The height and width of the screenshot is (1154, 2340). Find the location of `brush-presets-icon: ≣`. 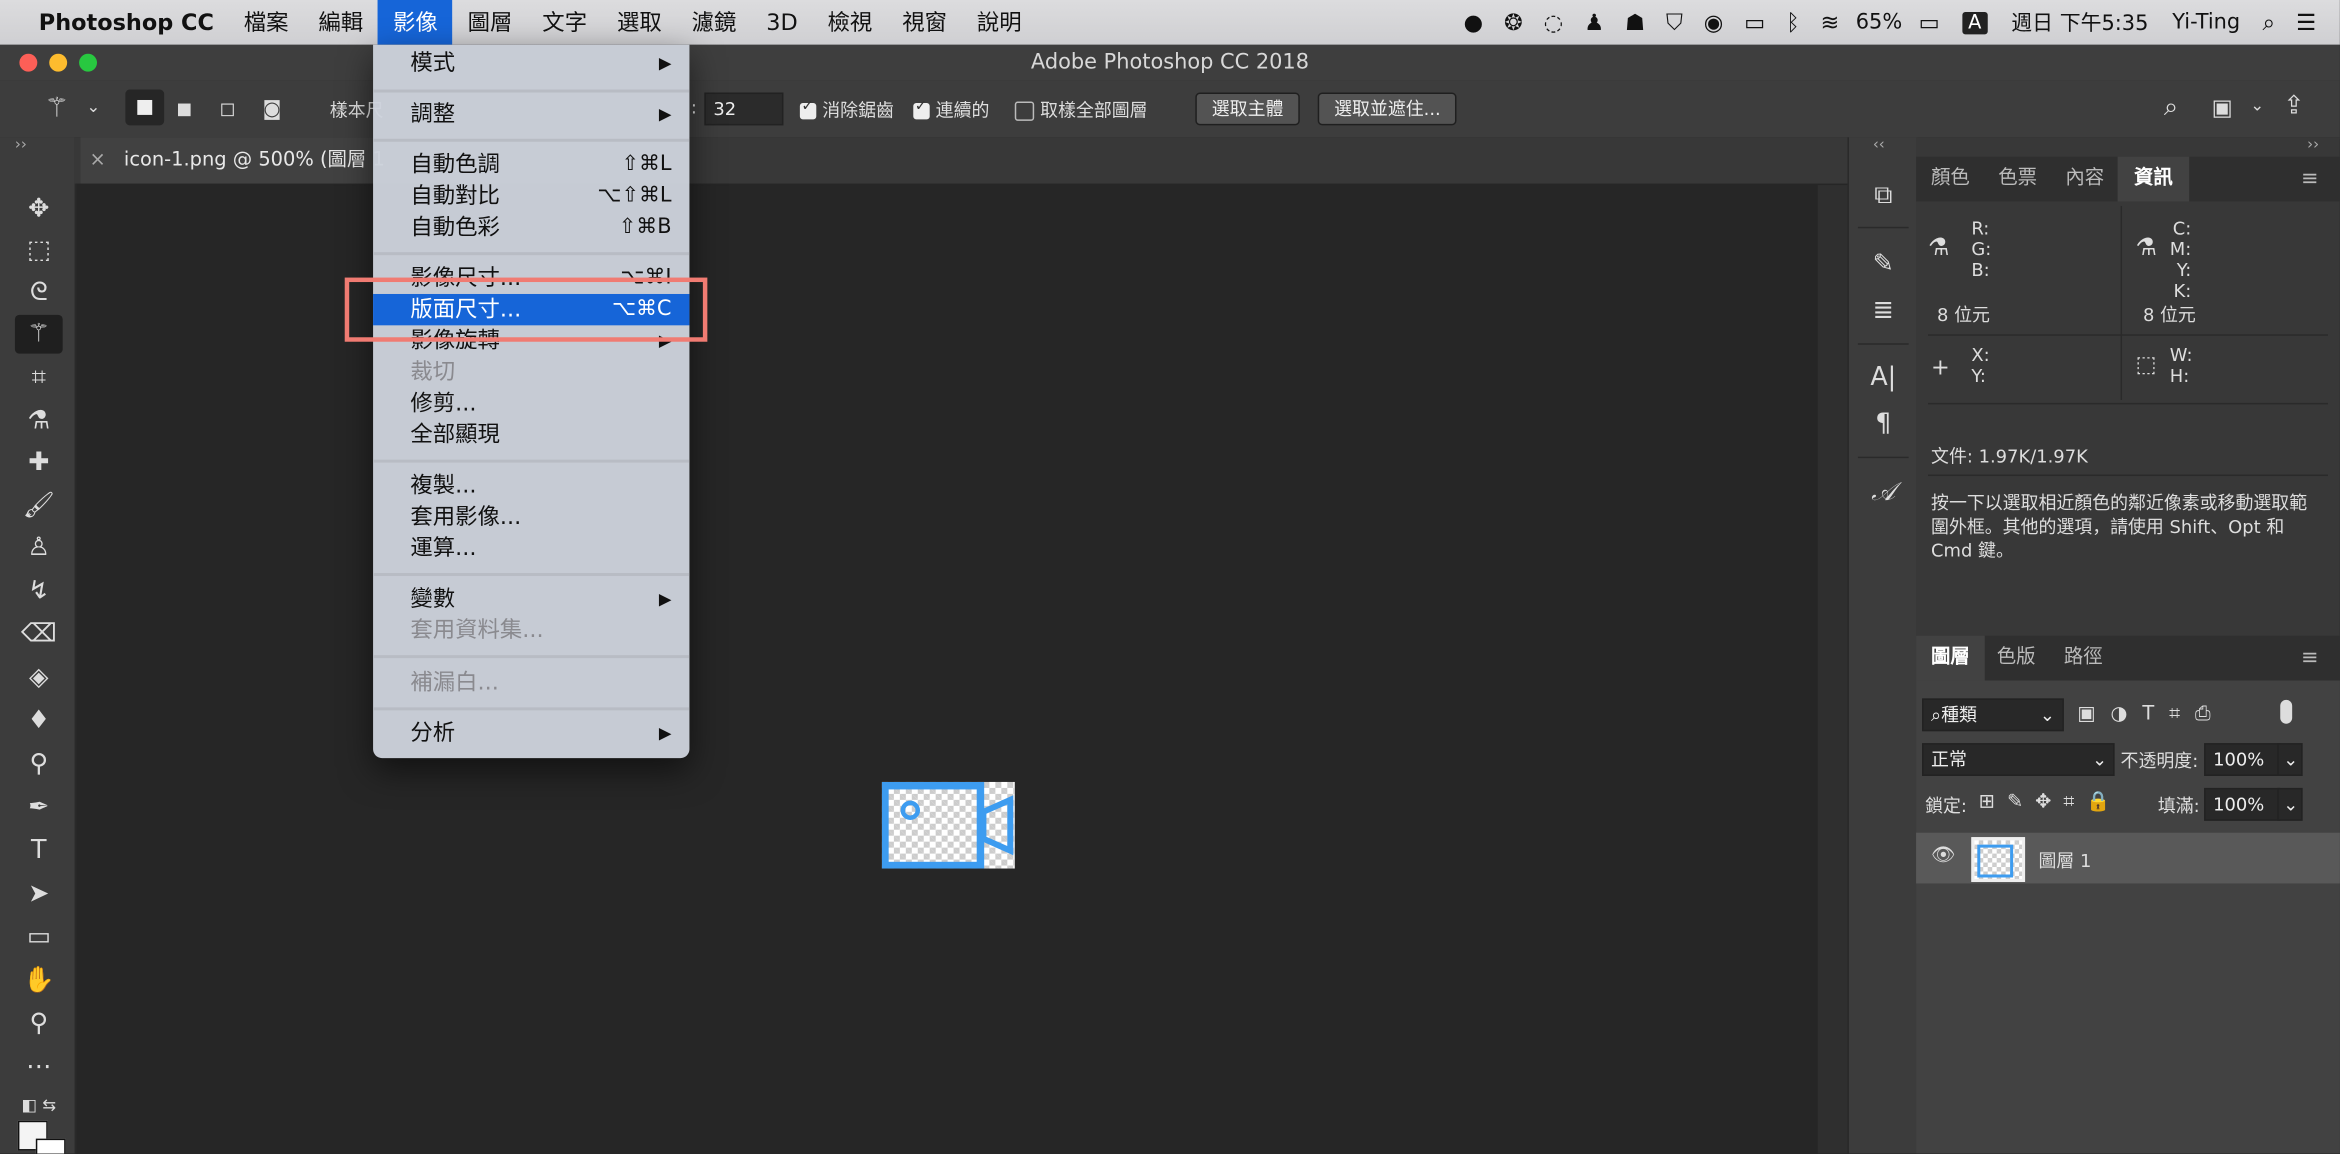

brush-presets-icon: ≣ is located at coordinates (1883, 310).